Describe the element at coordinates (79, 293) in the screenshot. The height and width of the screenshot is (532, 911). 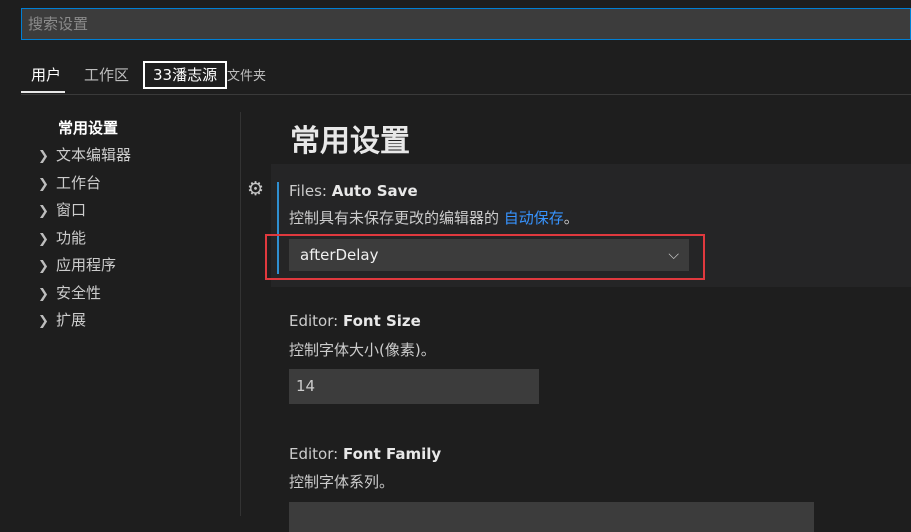
I see `toc-item-label: 安全性` at that location.